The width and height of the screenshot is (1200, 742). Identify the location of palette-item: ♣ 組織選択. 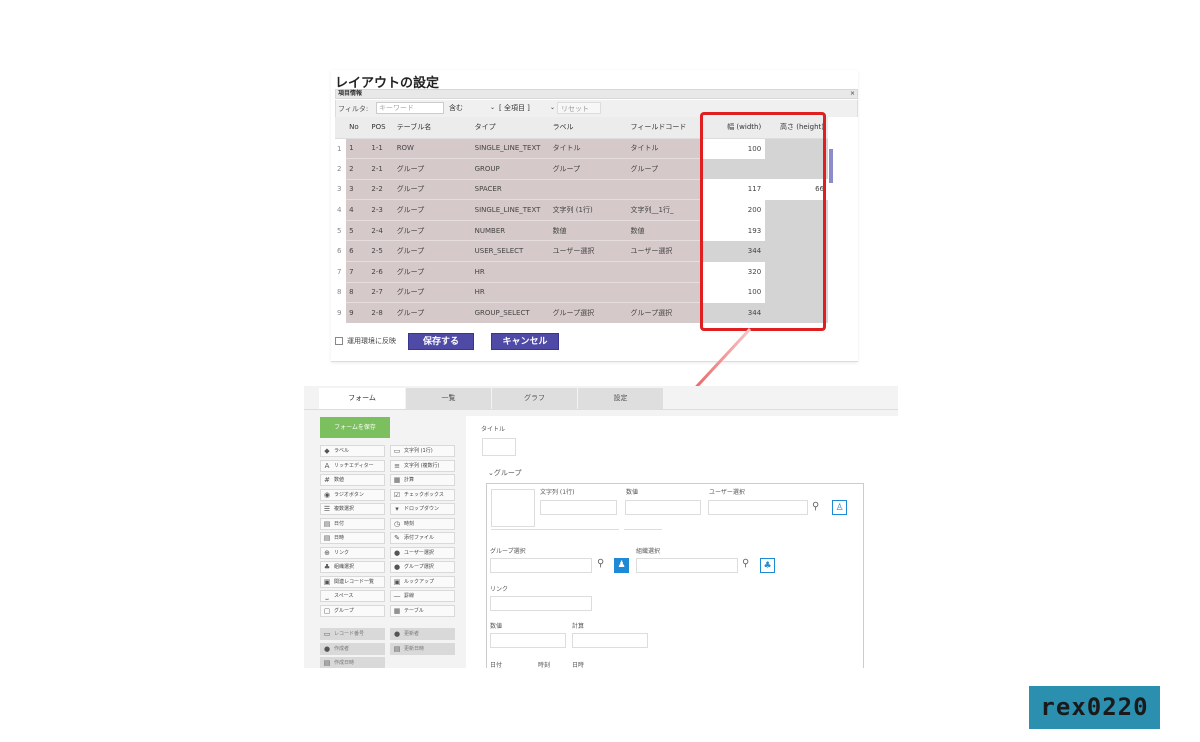
(352, 567).